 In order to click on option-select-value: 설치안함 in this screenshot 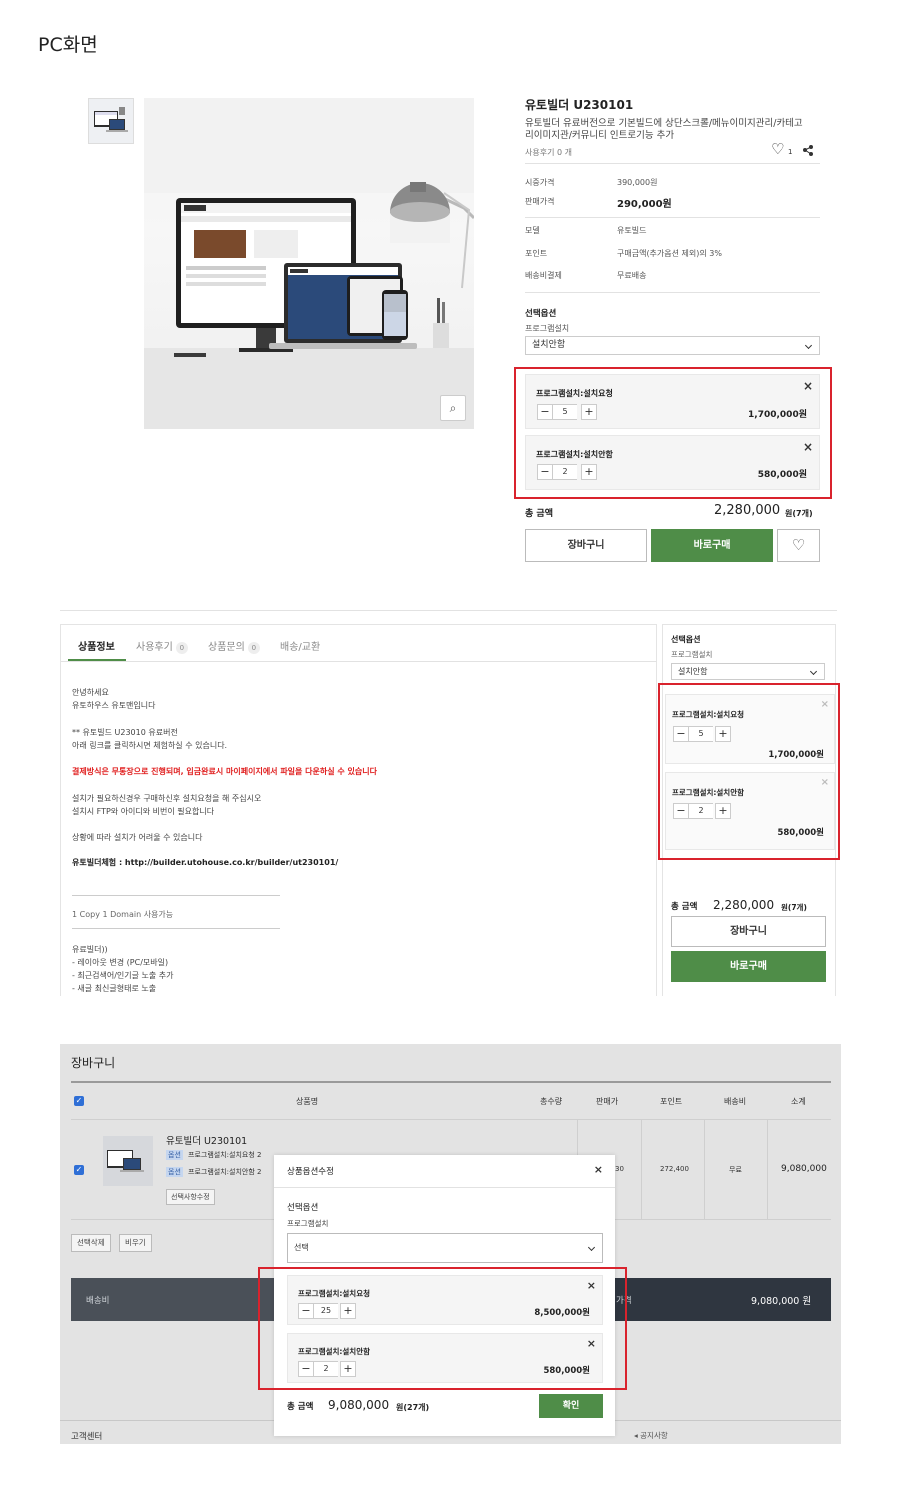, I will do `click(549, 345)`.